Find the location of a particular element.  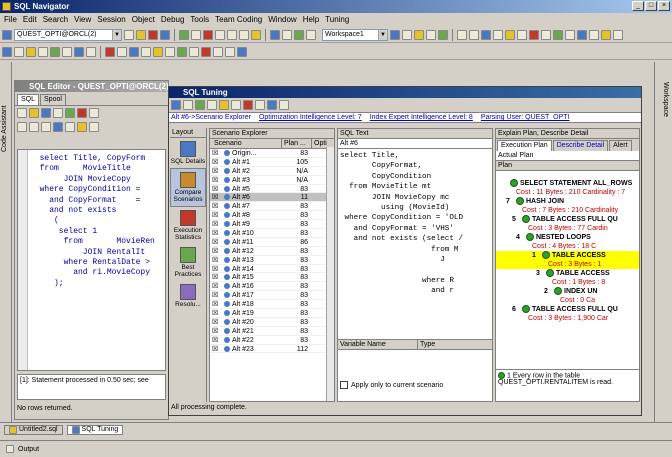

menu-item-session: Session is located at coordinates (111, 20).